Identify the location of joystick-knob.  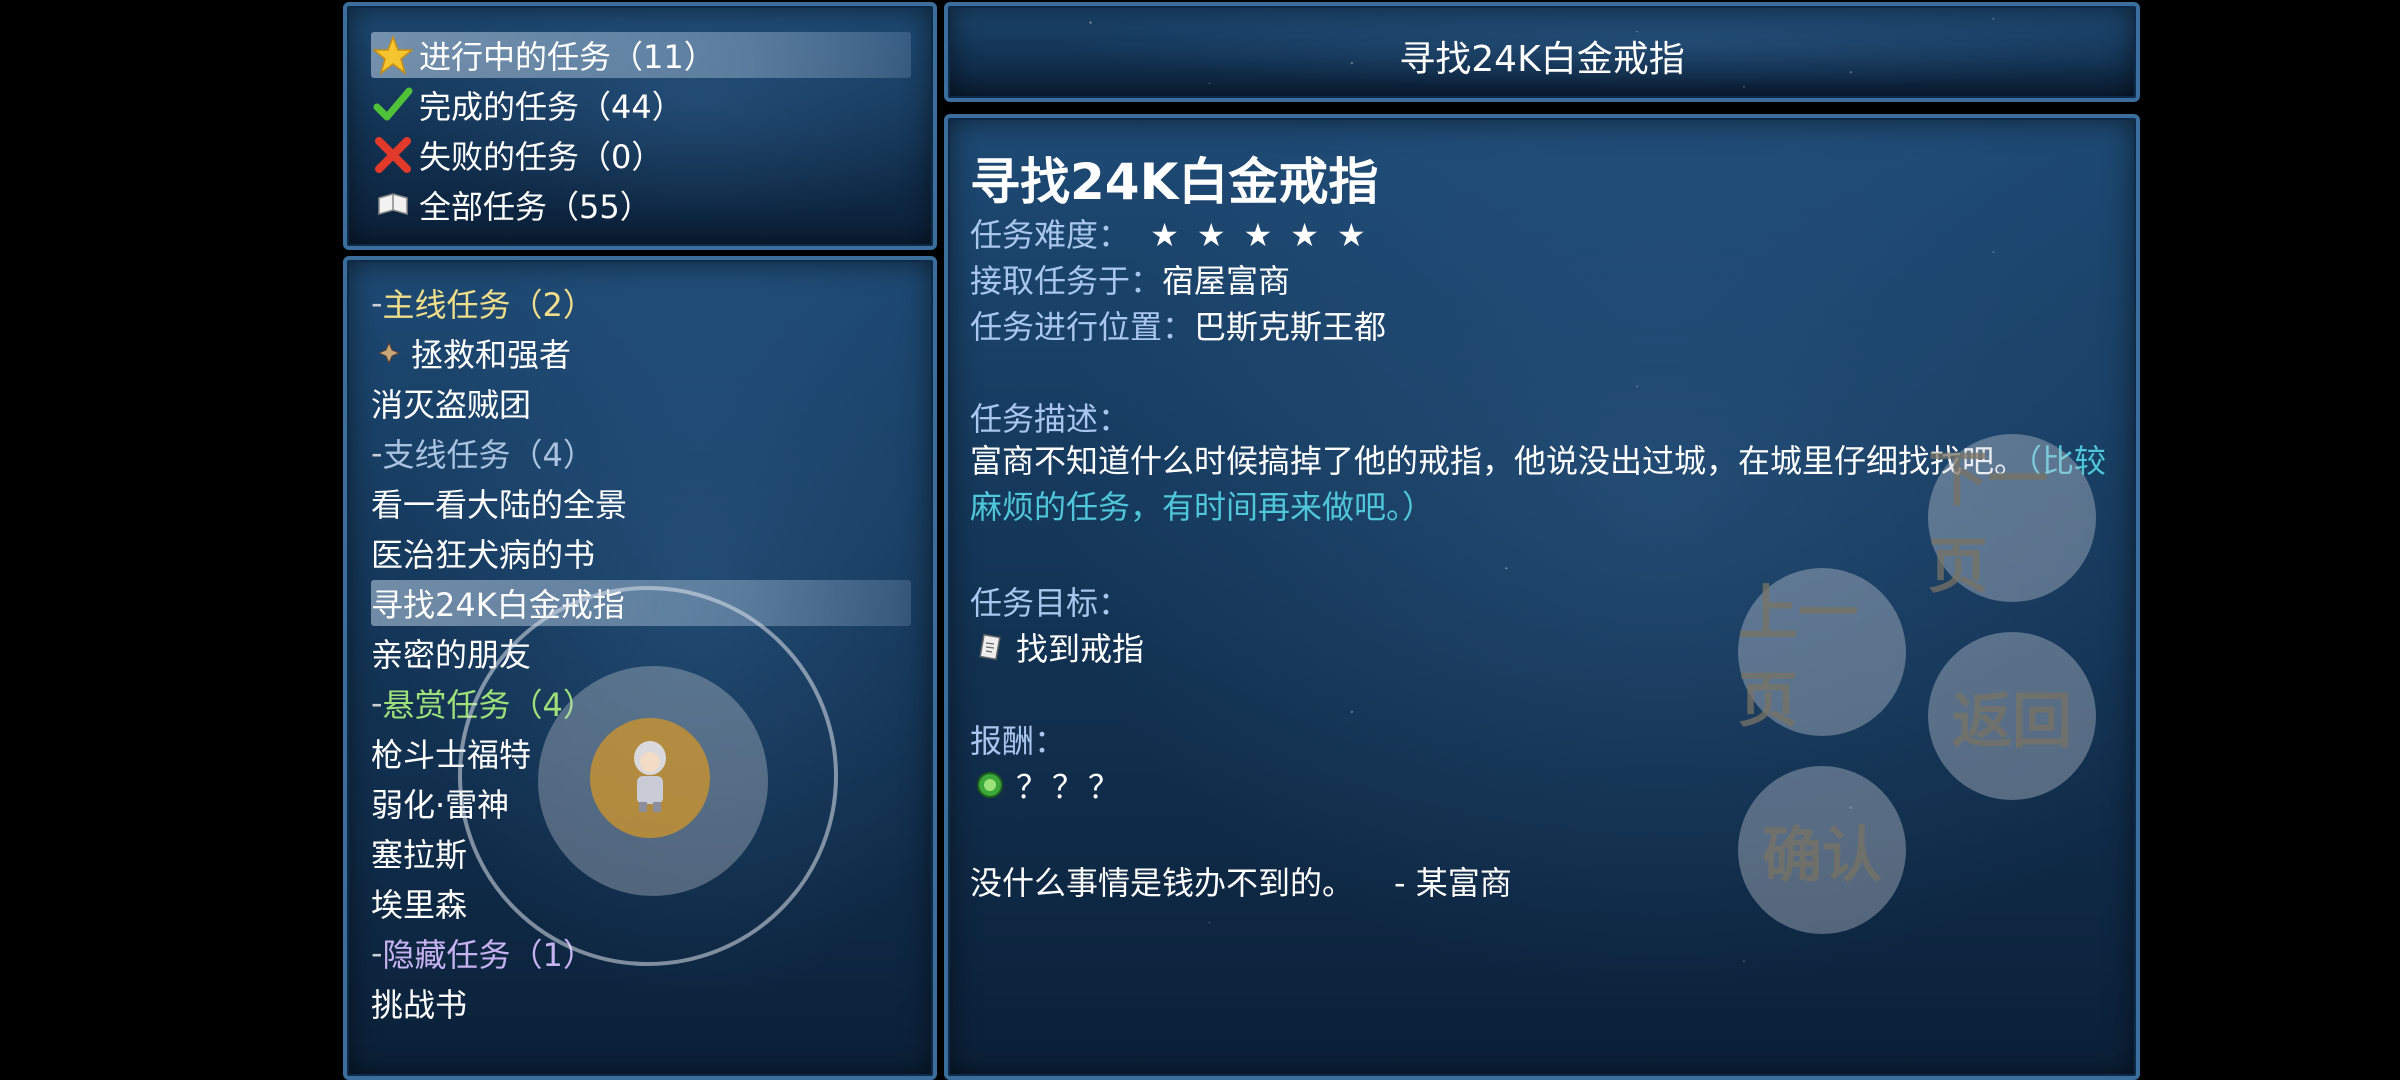
(650, 778).